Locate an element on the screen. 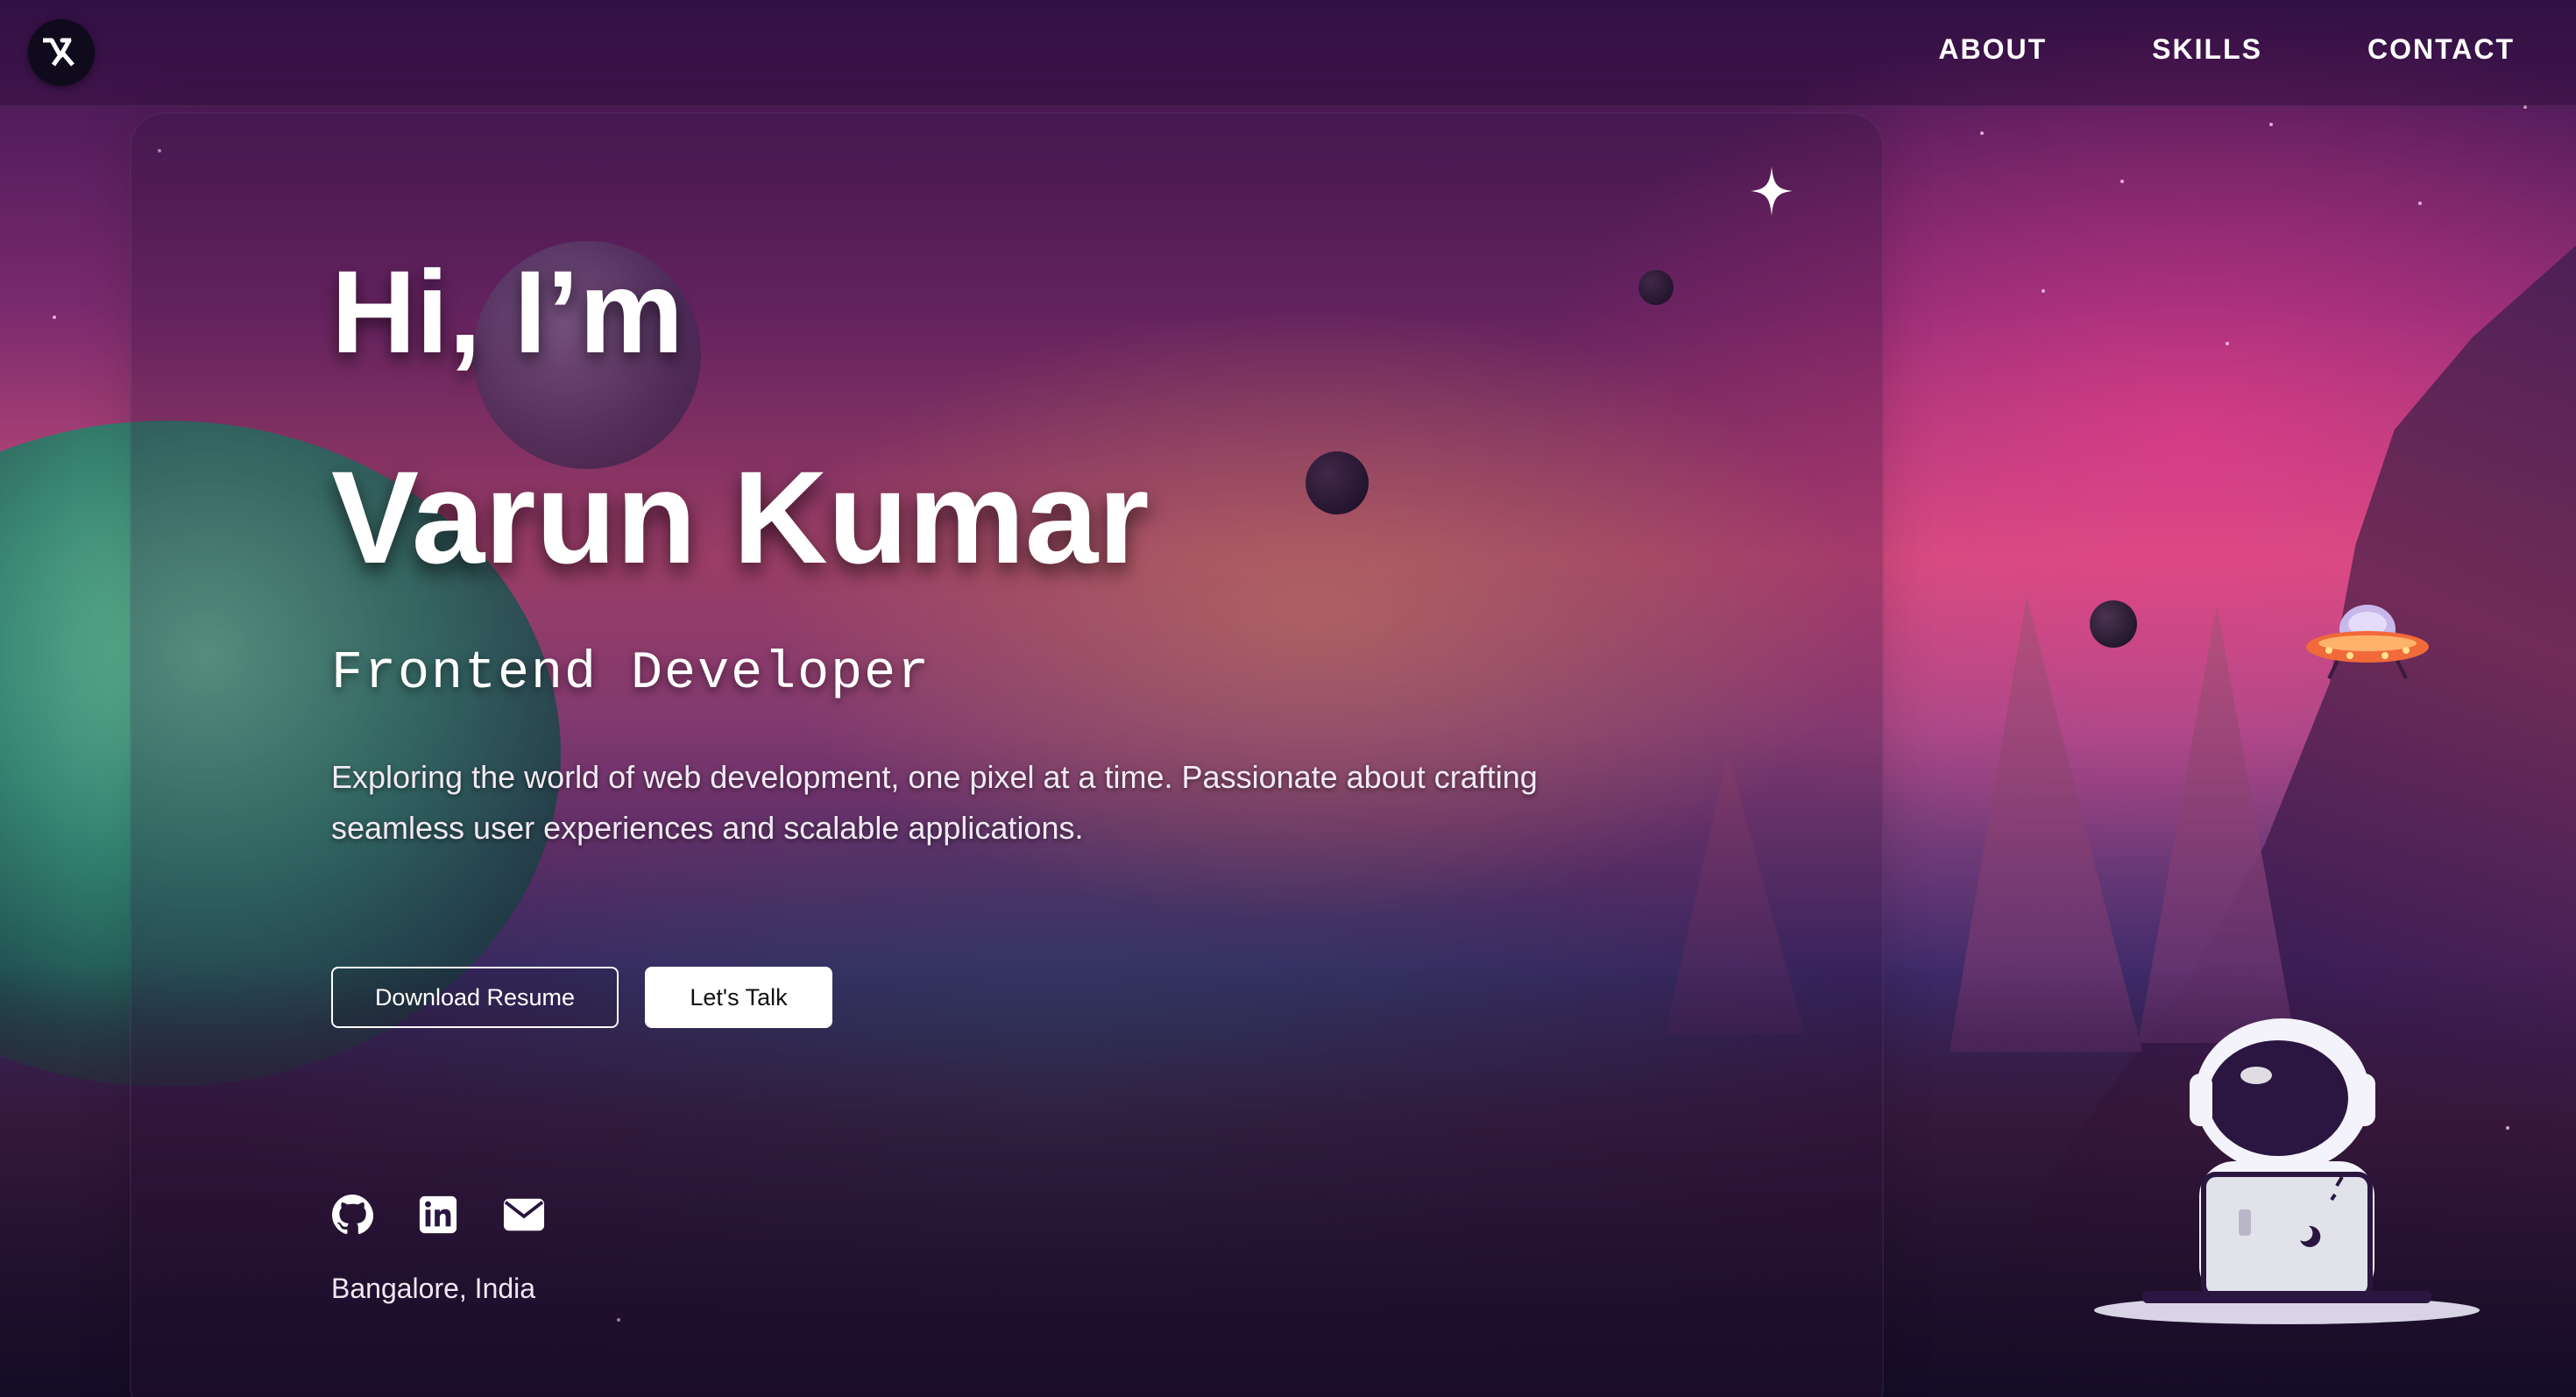 The image size is (2576, 1397). nav-skills-link: SKILLS is located at coordinates (2207, 50).